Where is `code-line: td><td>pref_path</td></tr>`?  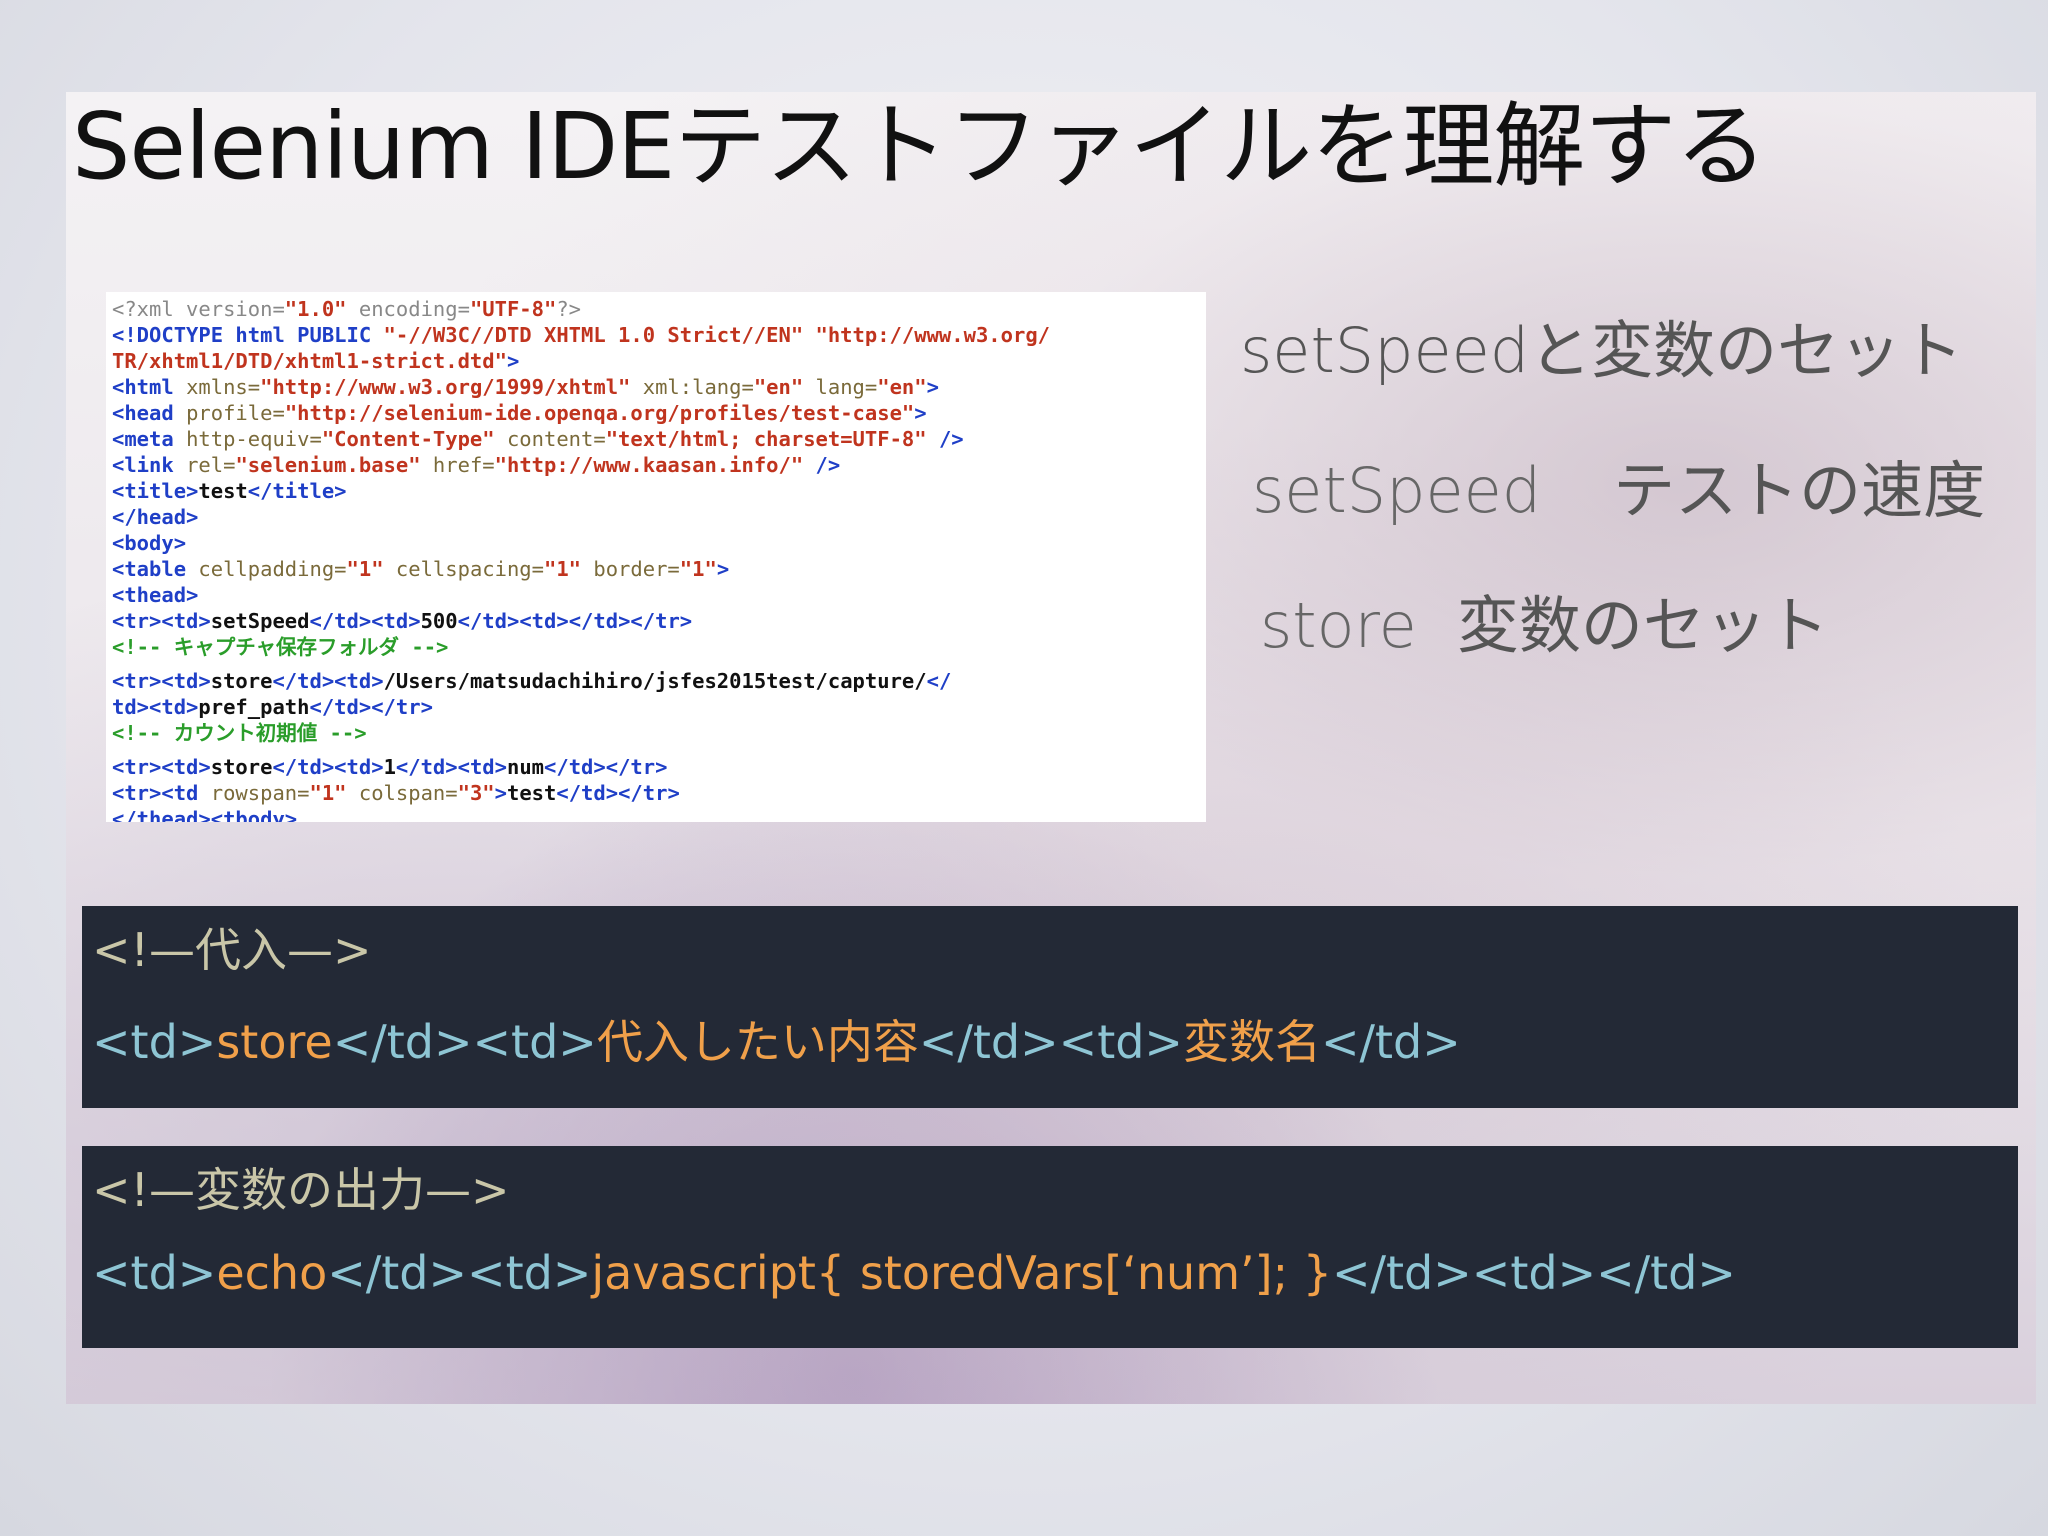 code-line: td><td>pref_path</td></tr> is located at coordinates (656, 707).